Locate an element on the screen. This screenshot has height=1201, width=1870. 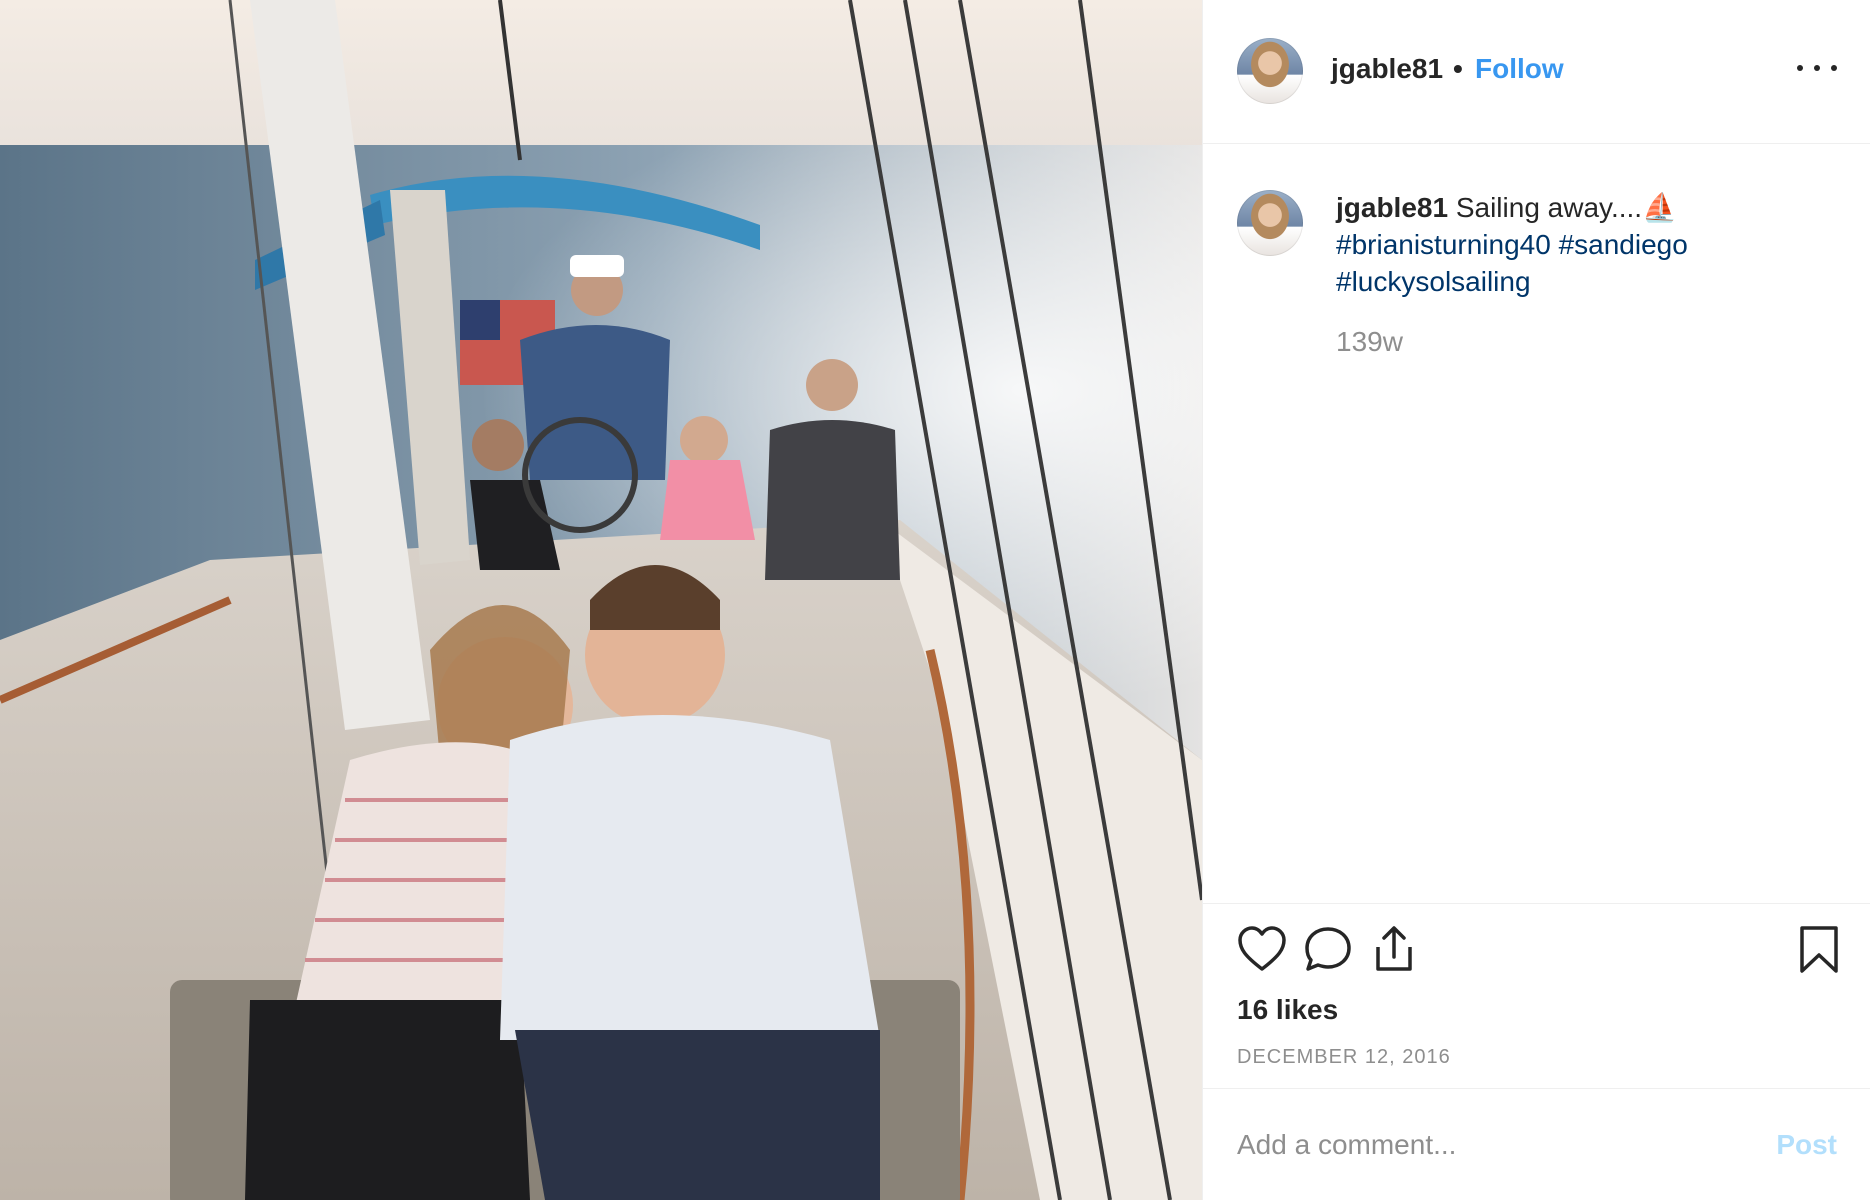
post-date: DECEMBER 12, 2016 is located at coordinates (1344, 1057).